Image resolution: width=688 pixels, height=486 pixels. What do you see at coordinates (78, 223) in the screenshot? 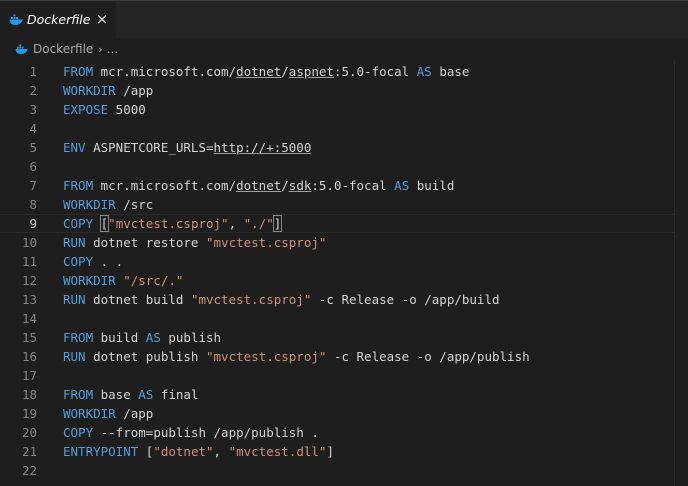
I see `keyword-token: COPY` at bounding box center [78, 223].